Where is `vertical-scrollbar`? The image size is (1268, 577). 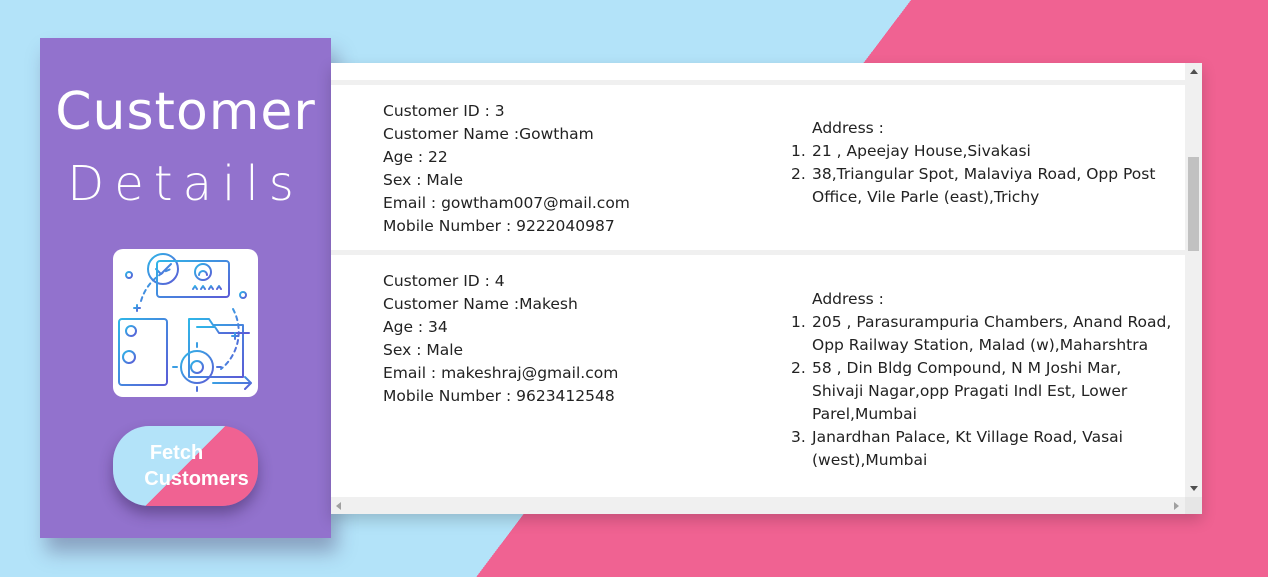
vertical-scrollbar is located at coordinates (1193, 280).